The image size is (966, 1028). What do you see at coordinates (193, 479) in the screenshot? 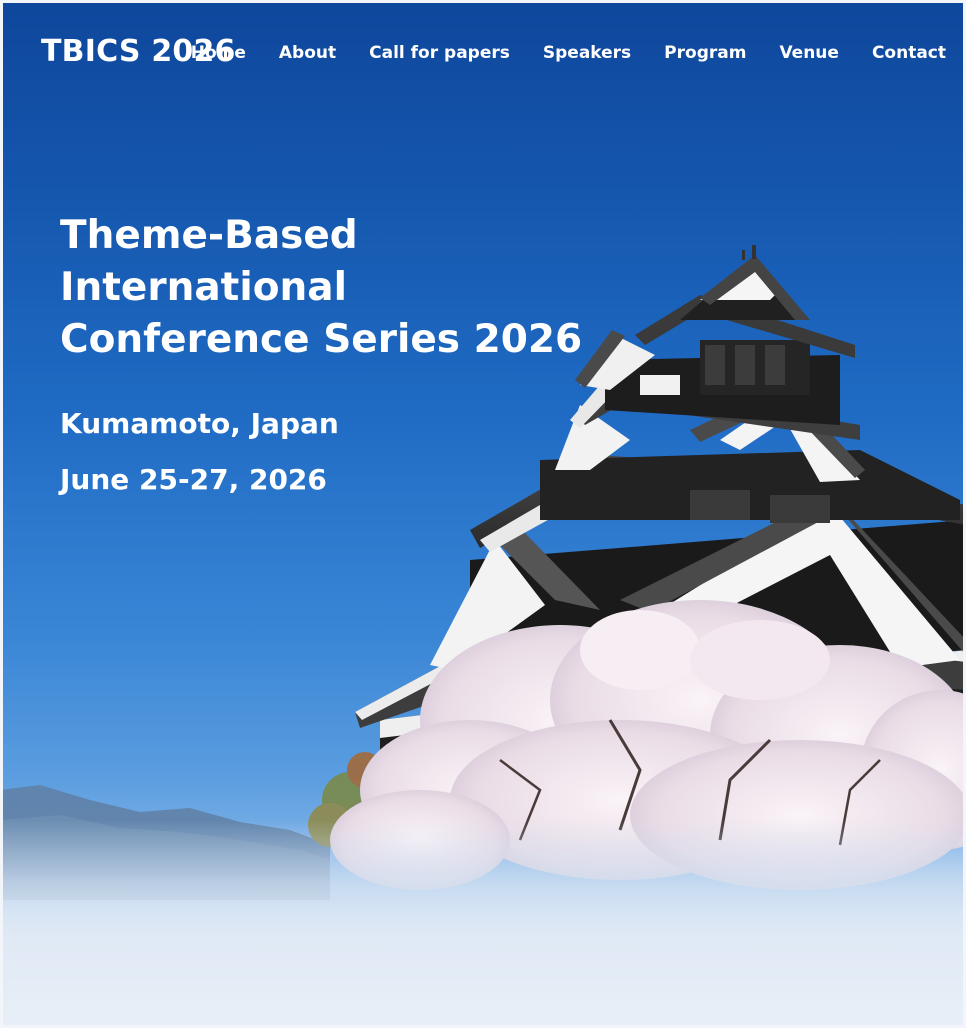
I see `hero-date: June 25-27, 2026` at bounding box center [193, 479].